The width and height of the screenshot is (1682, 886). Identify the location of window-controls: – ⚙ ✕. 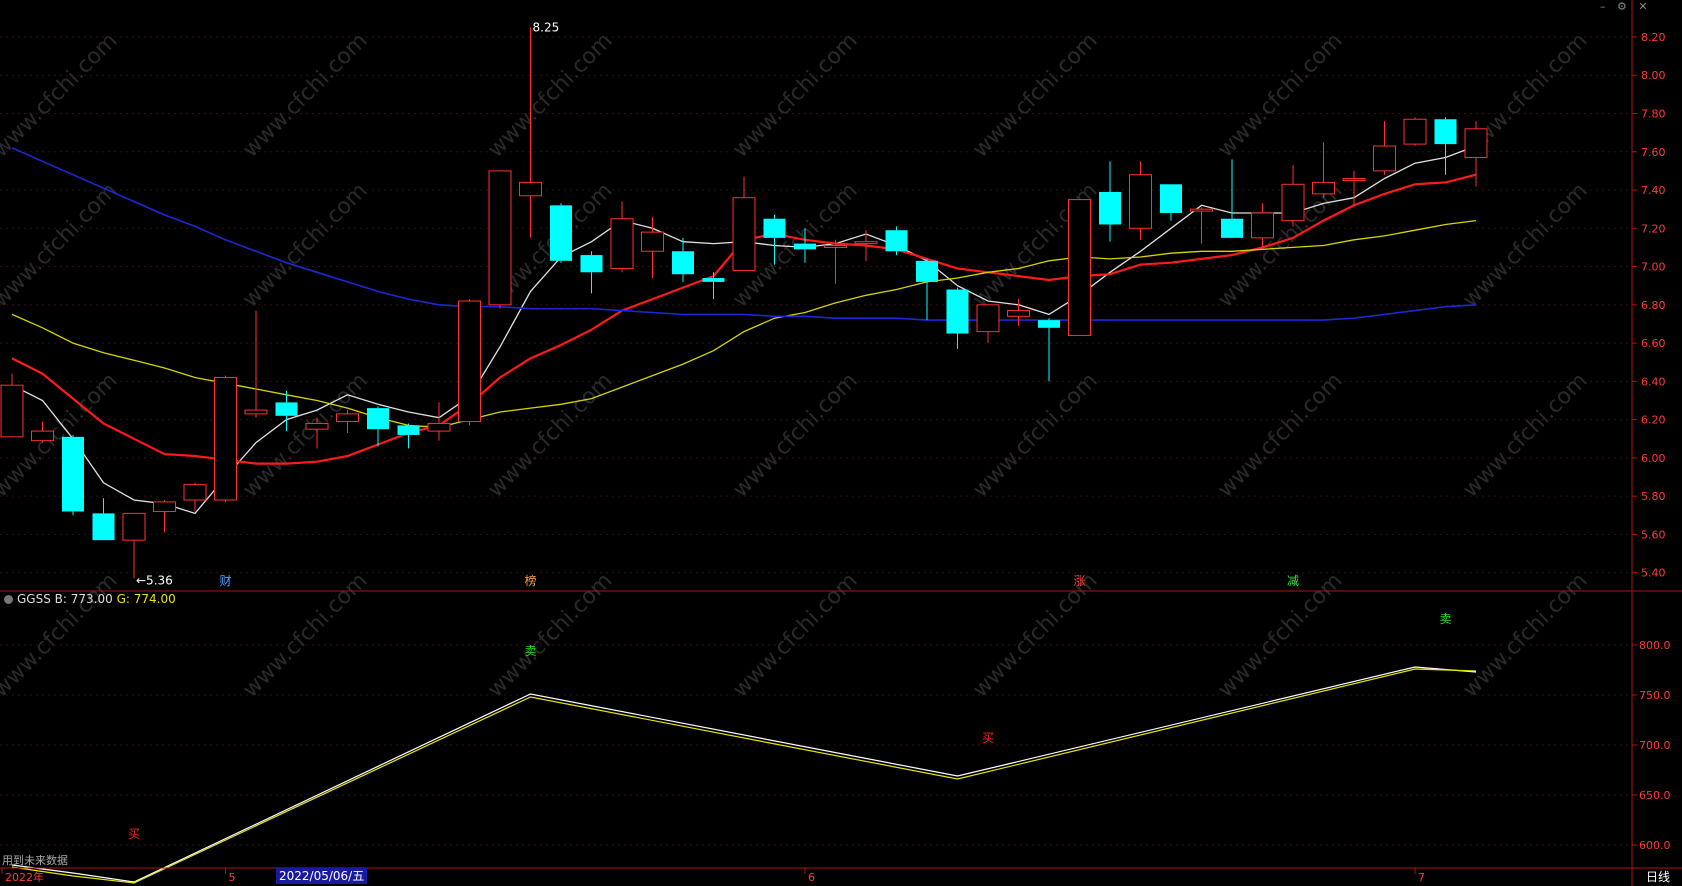
(1628, 6).